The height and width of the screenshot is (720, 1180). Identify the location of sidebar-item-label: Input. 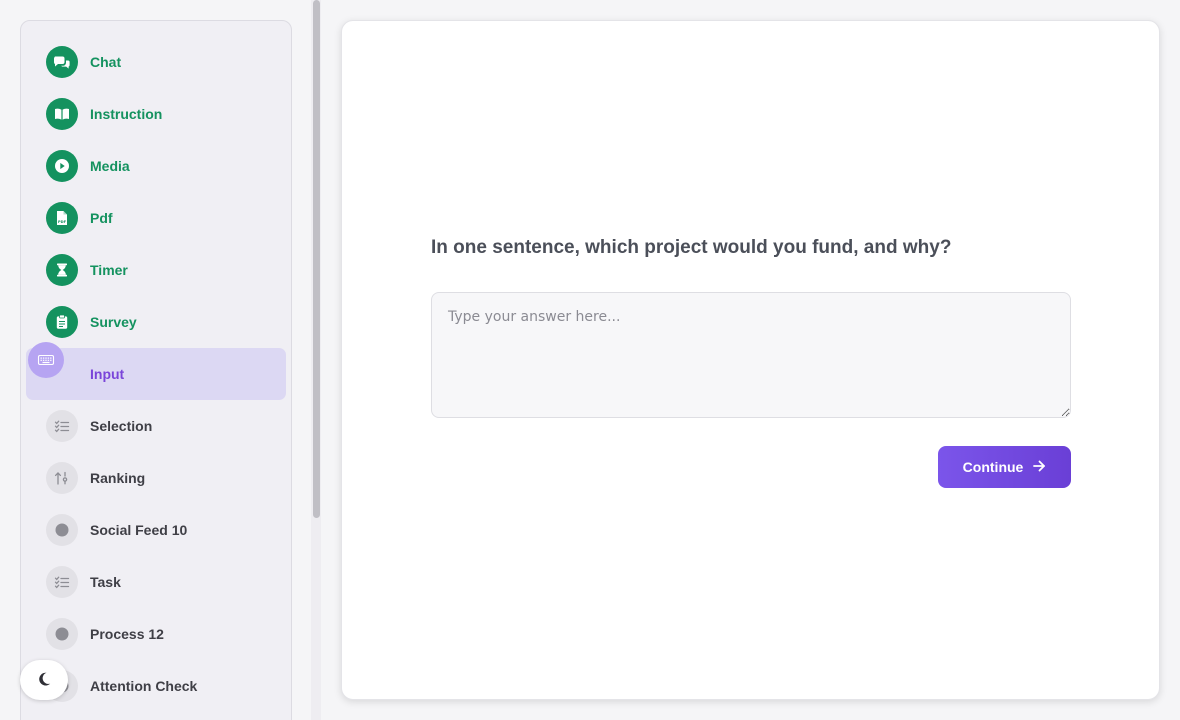
(107, 374).